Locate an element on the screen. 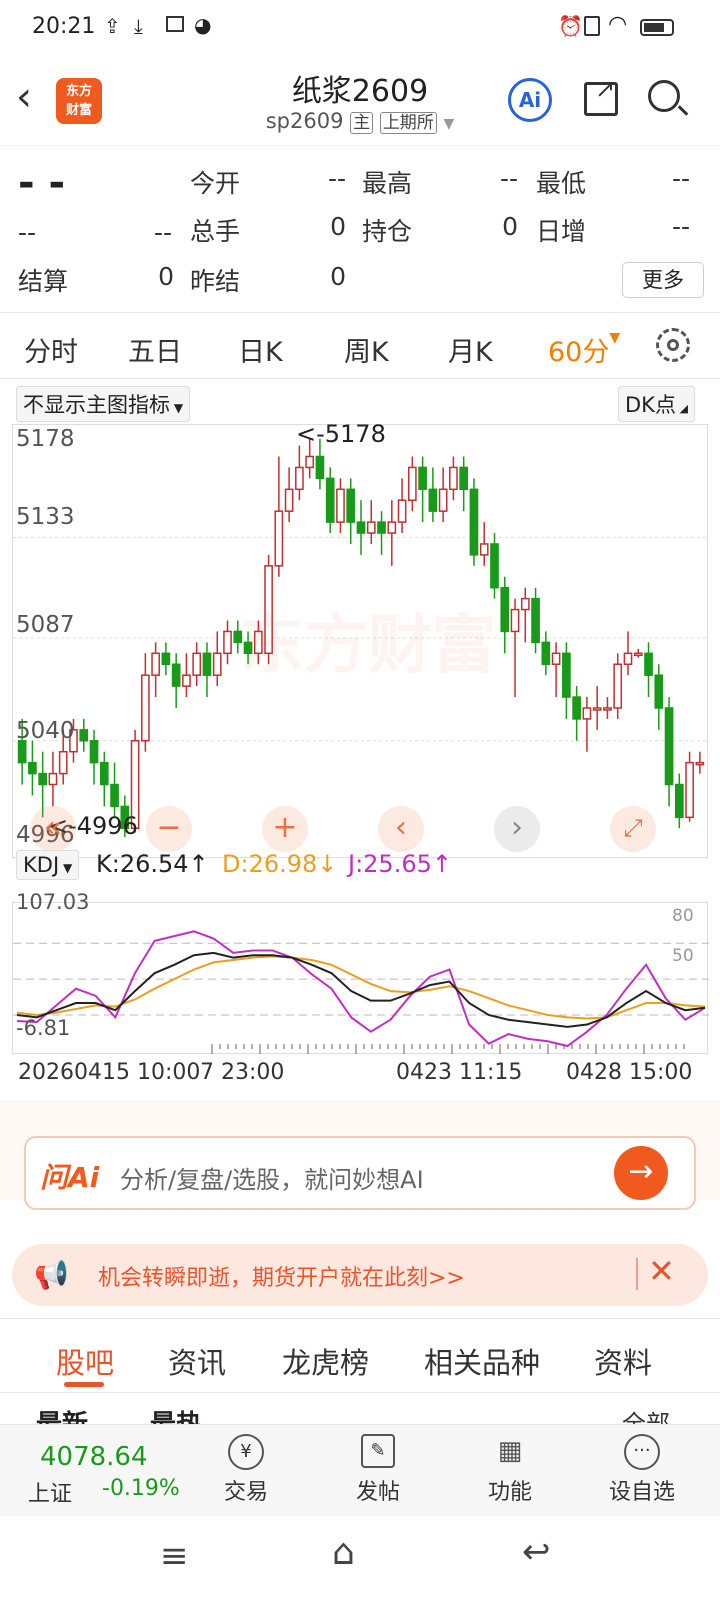 Image resolution: width=720 pixels, height=1600 pixels. scroll-right-button: › is located at coordinates (517, 829).